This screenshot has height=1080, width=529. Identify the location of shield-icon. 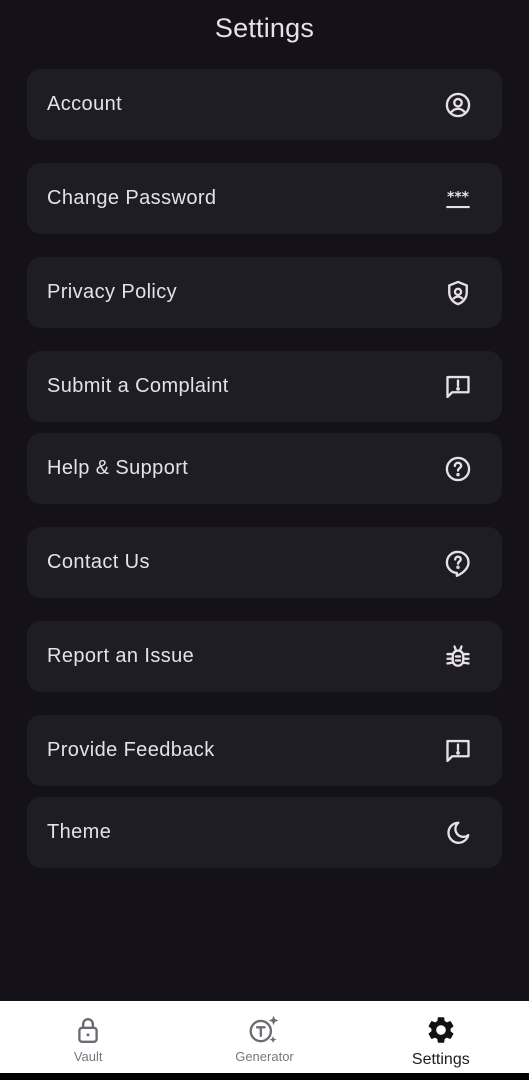
(458, 293).